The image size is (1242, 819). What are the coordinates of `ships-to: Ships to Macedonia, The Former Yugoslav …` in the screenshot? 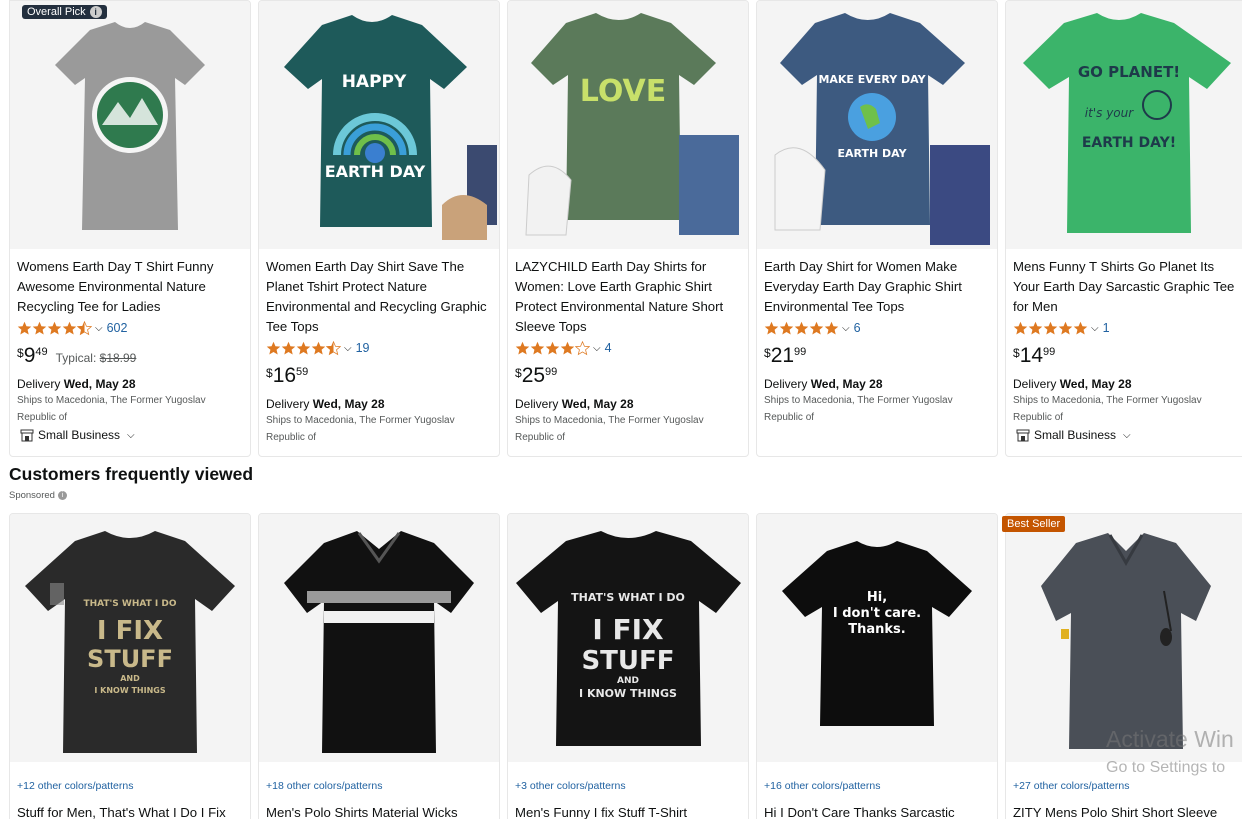 It's located at (858, 409).